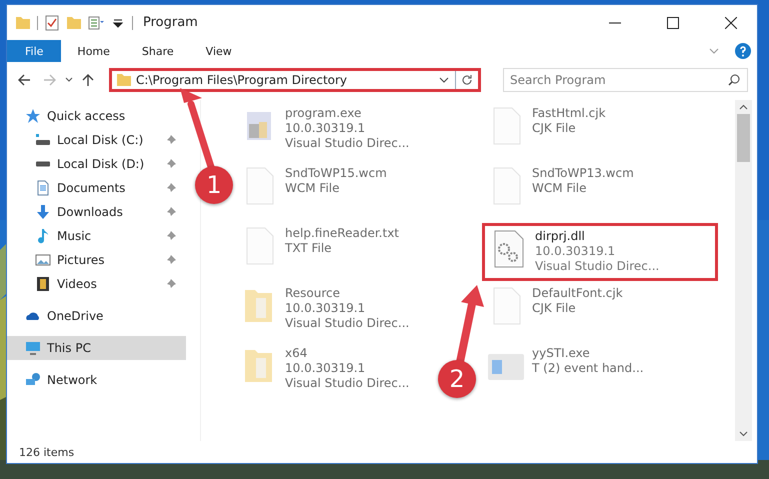 The height and width of the screenshot is (479, 769). I want to click on window-title: Program, so click(171, 22).